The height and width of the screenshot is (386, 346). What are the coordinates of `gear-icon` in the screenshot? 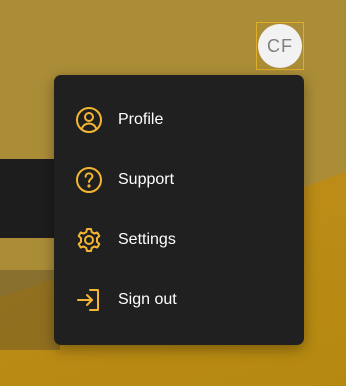 It's located at (89, 240).